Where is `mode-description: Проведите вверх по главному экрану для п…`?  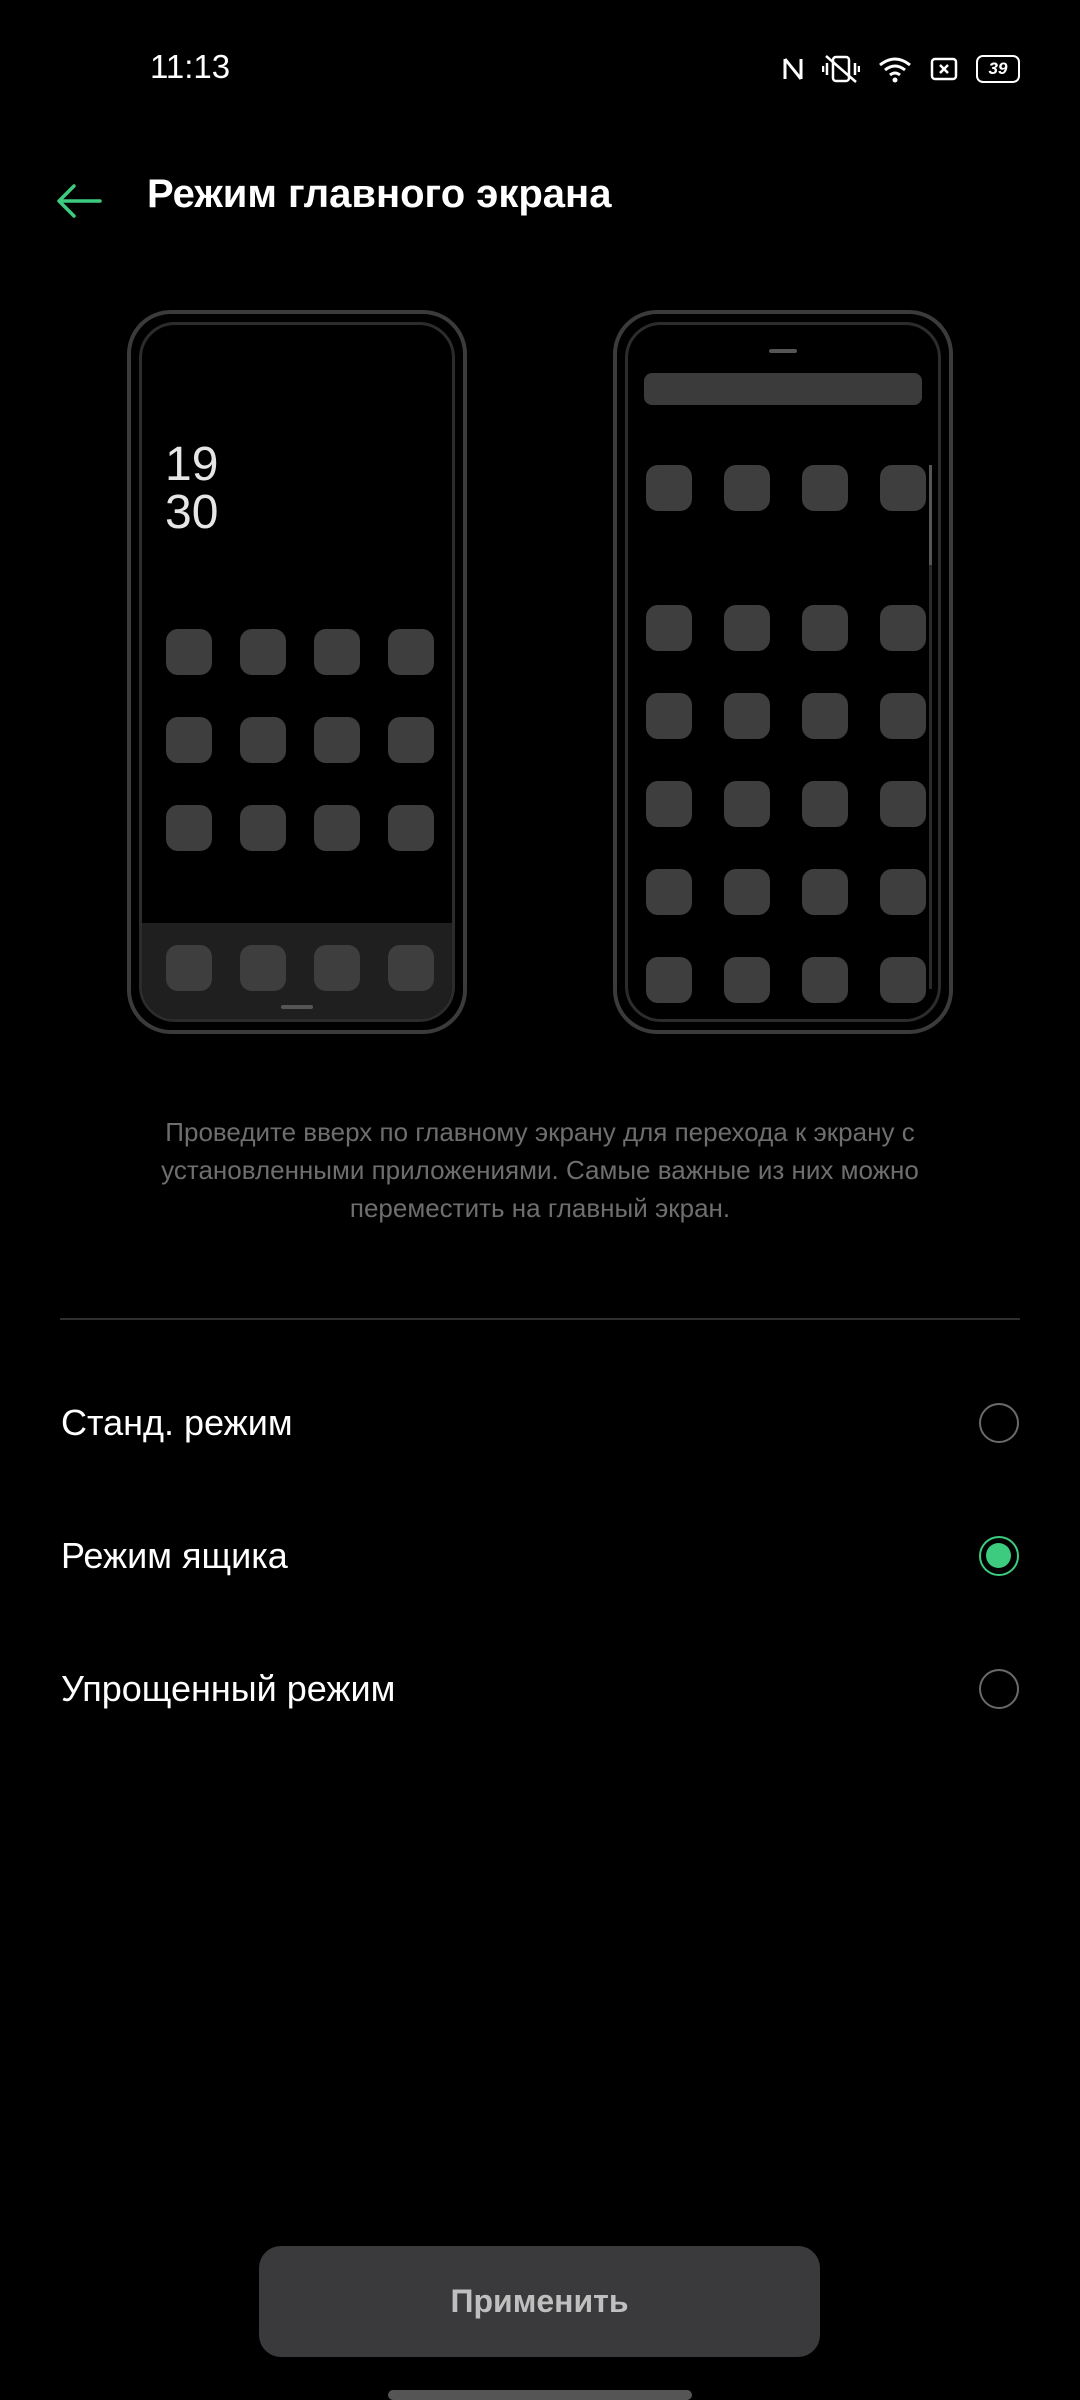 mode-description: Проведите вверх по главному экрану для п… is located at coordinates (540, 1170).